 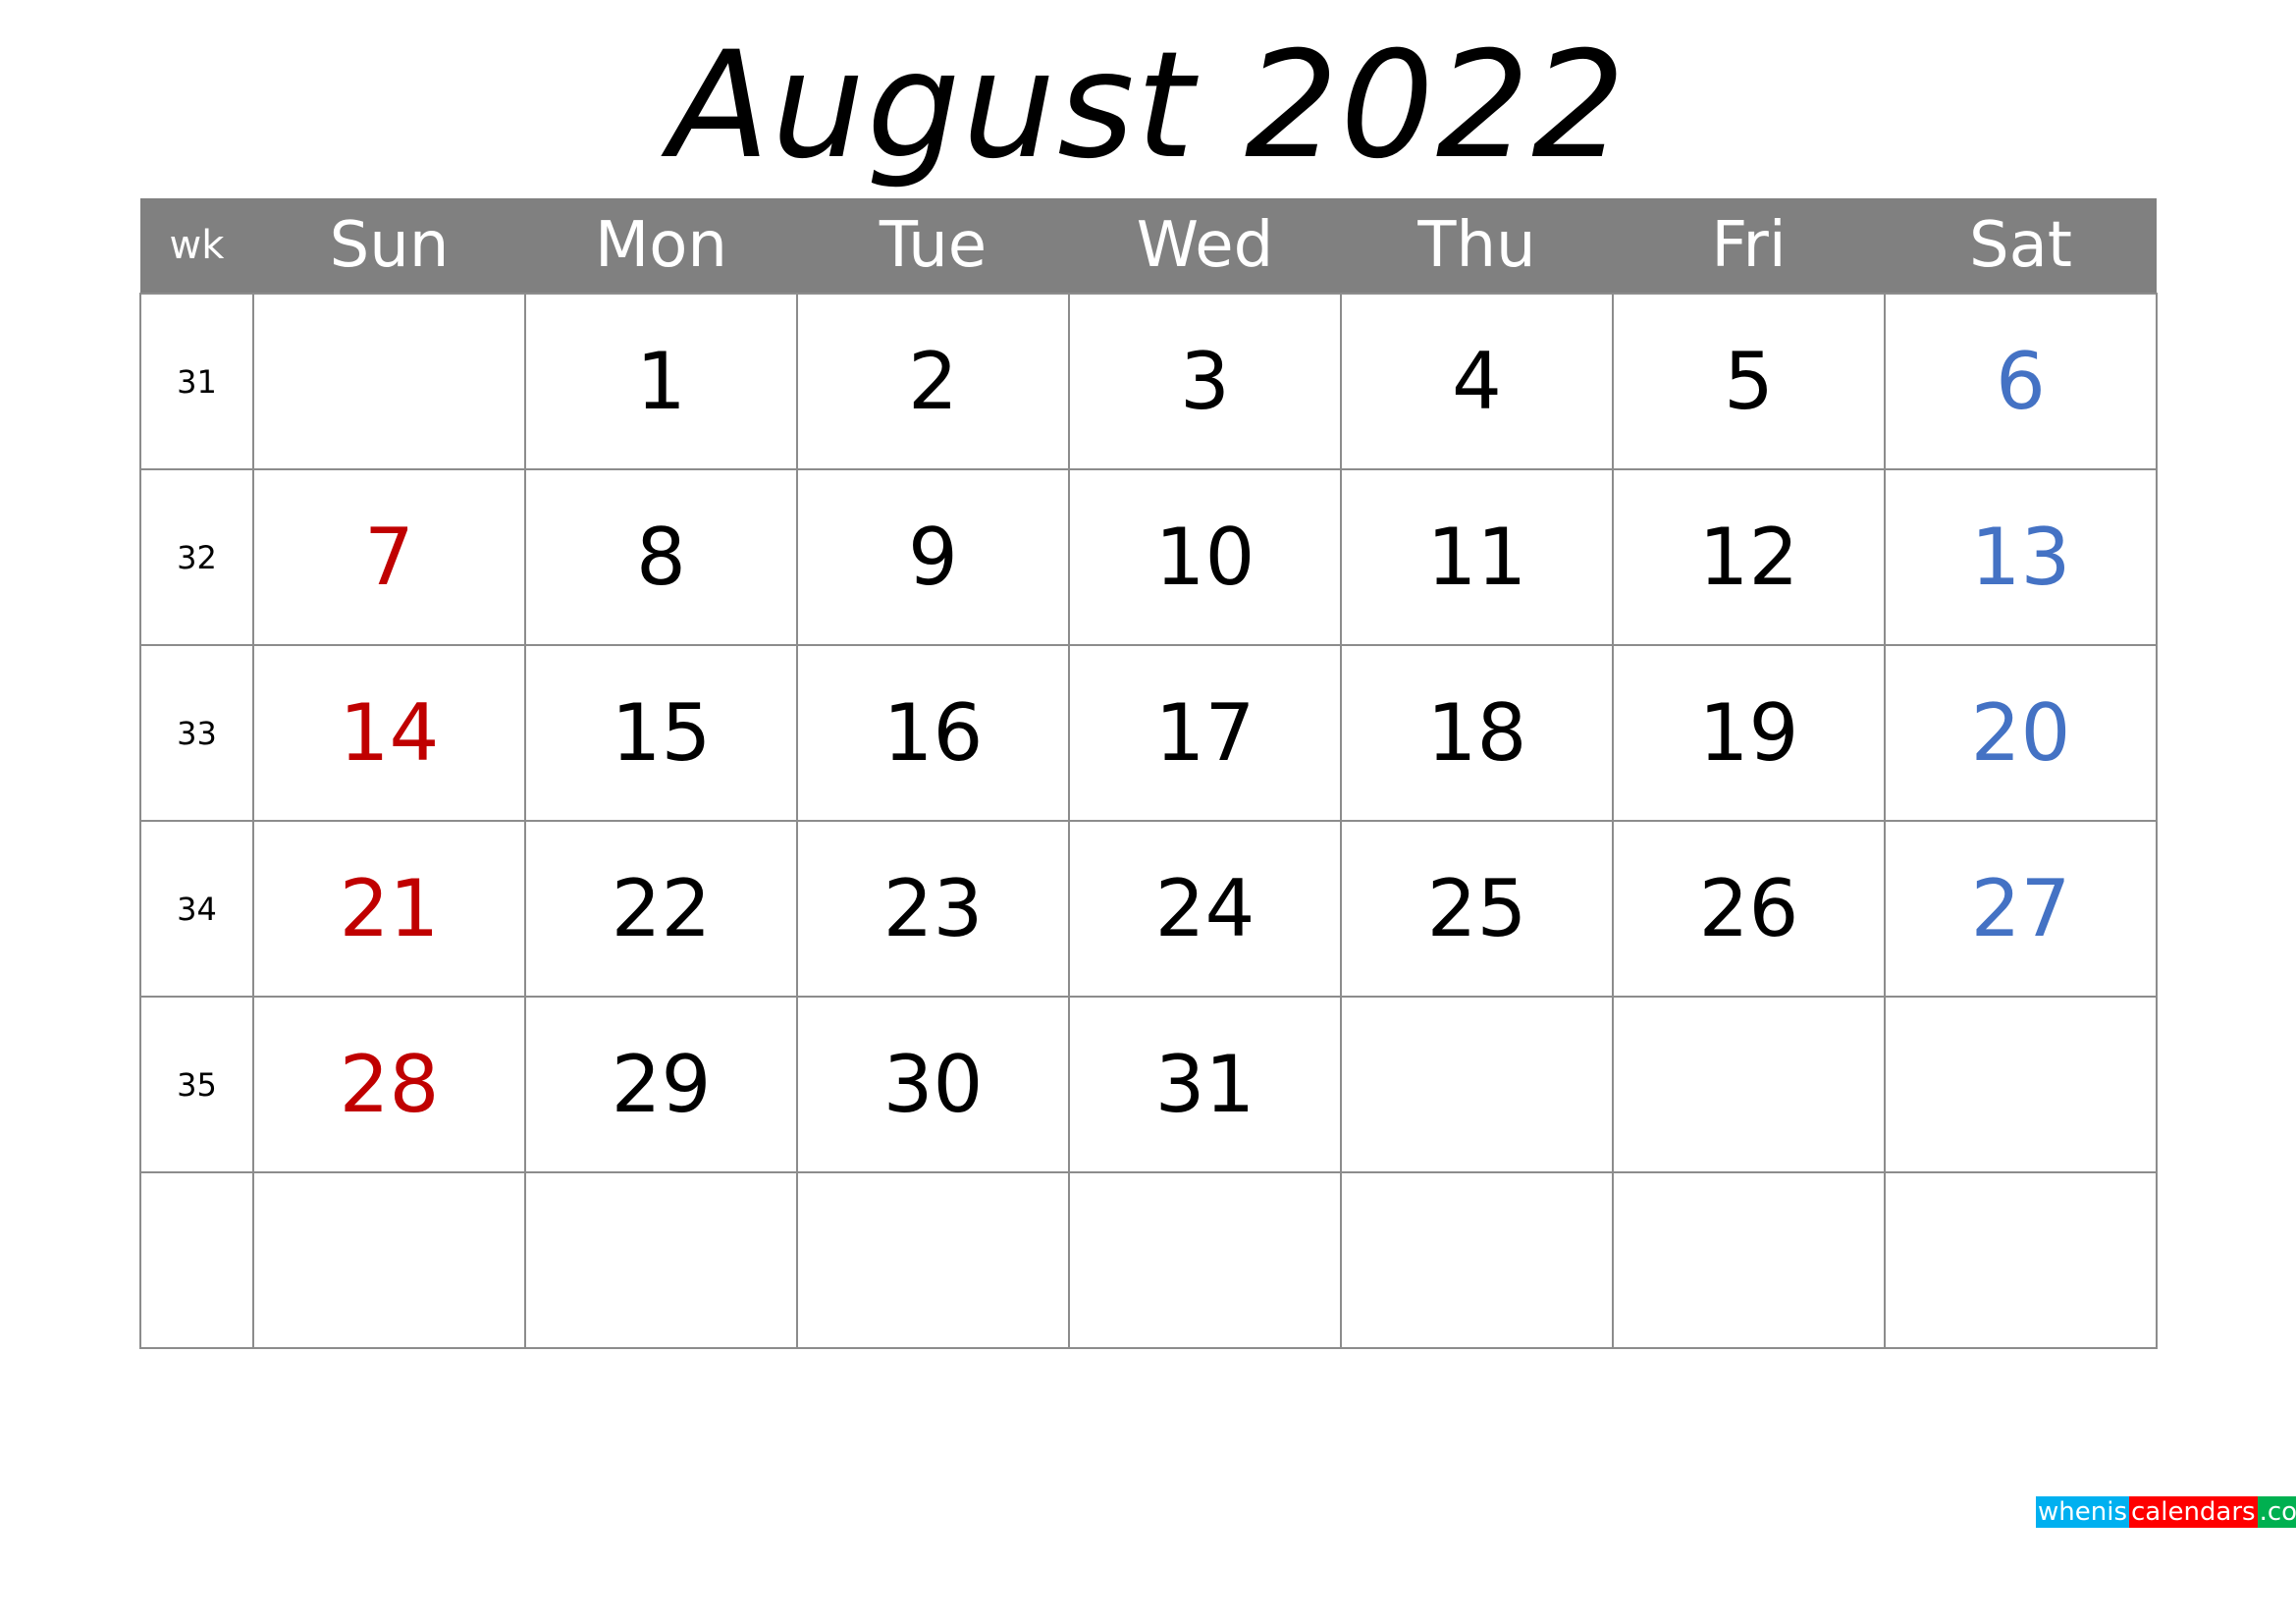 What do you see at coordinates (661, 733) in the screenshot?
I see `day-cell: 15` at bounding box center [661, 733].